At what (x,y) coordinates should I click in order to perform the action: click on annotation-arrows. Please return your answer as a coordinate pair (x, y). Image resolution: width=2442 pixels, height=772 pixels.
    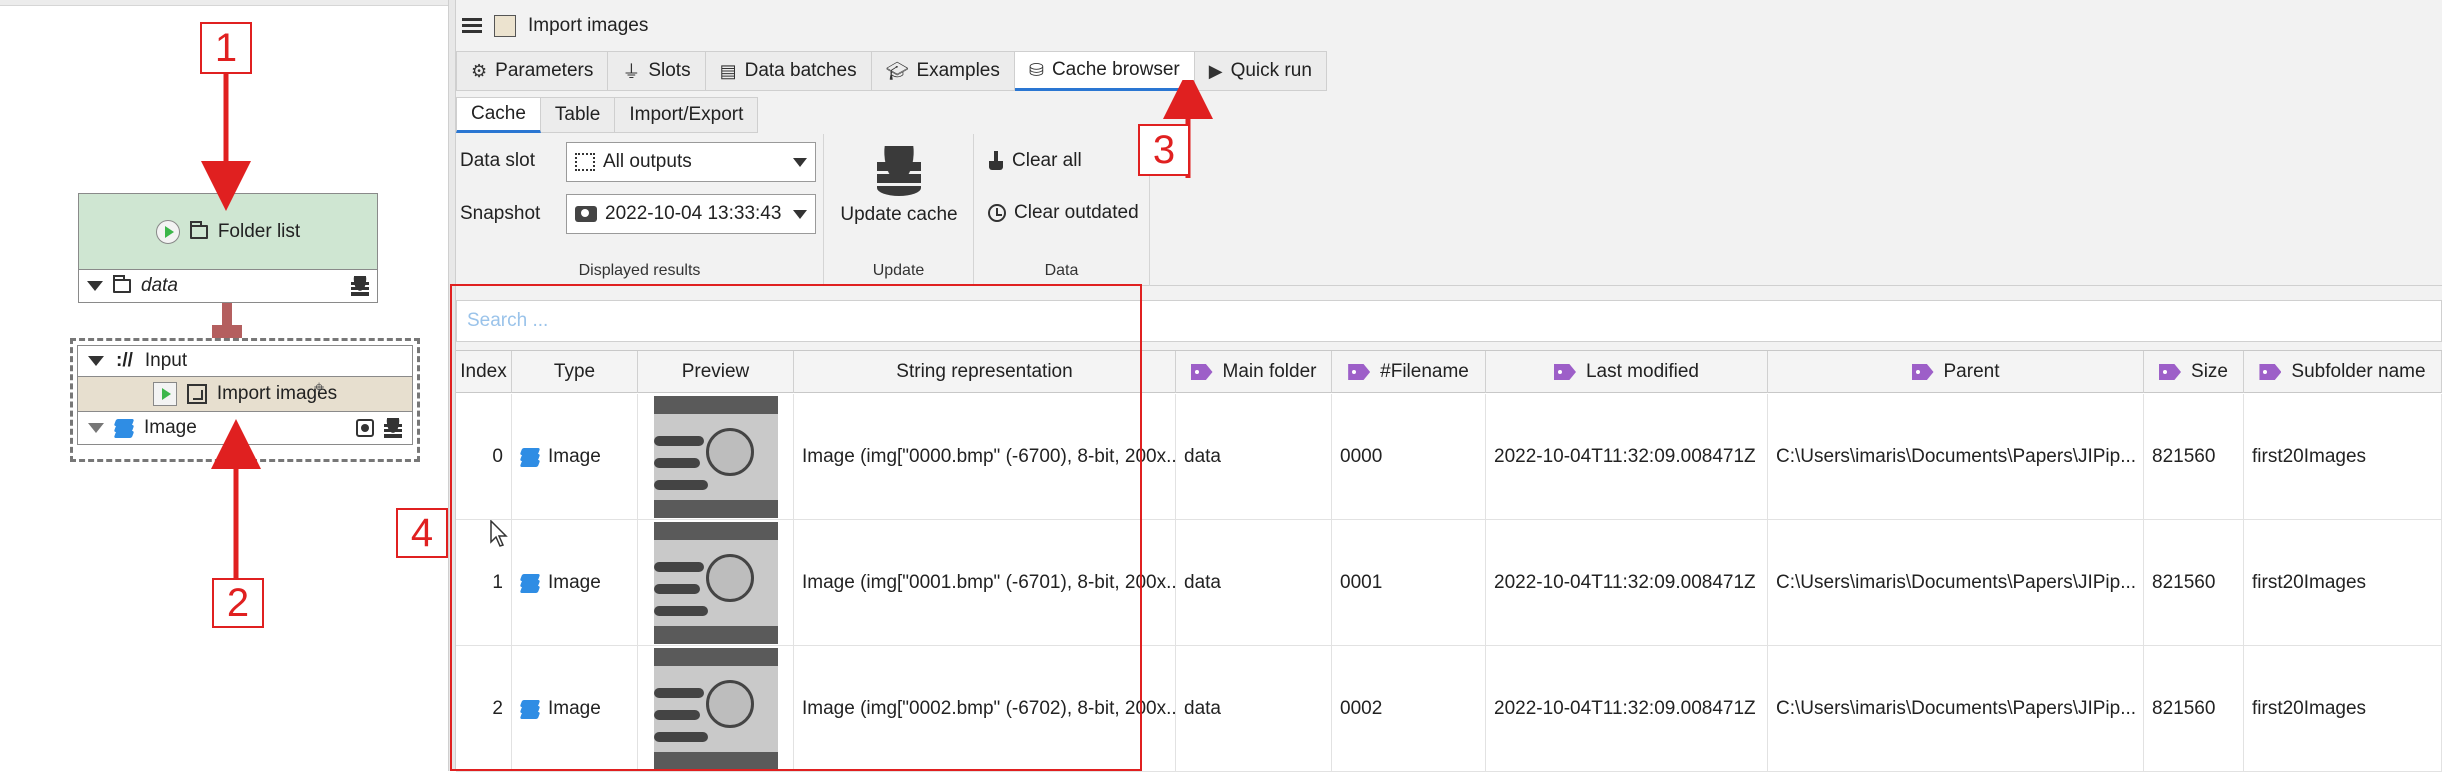
    Looking at the image, I should click on (231, 326).